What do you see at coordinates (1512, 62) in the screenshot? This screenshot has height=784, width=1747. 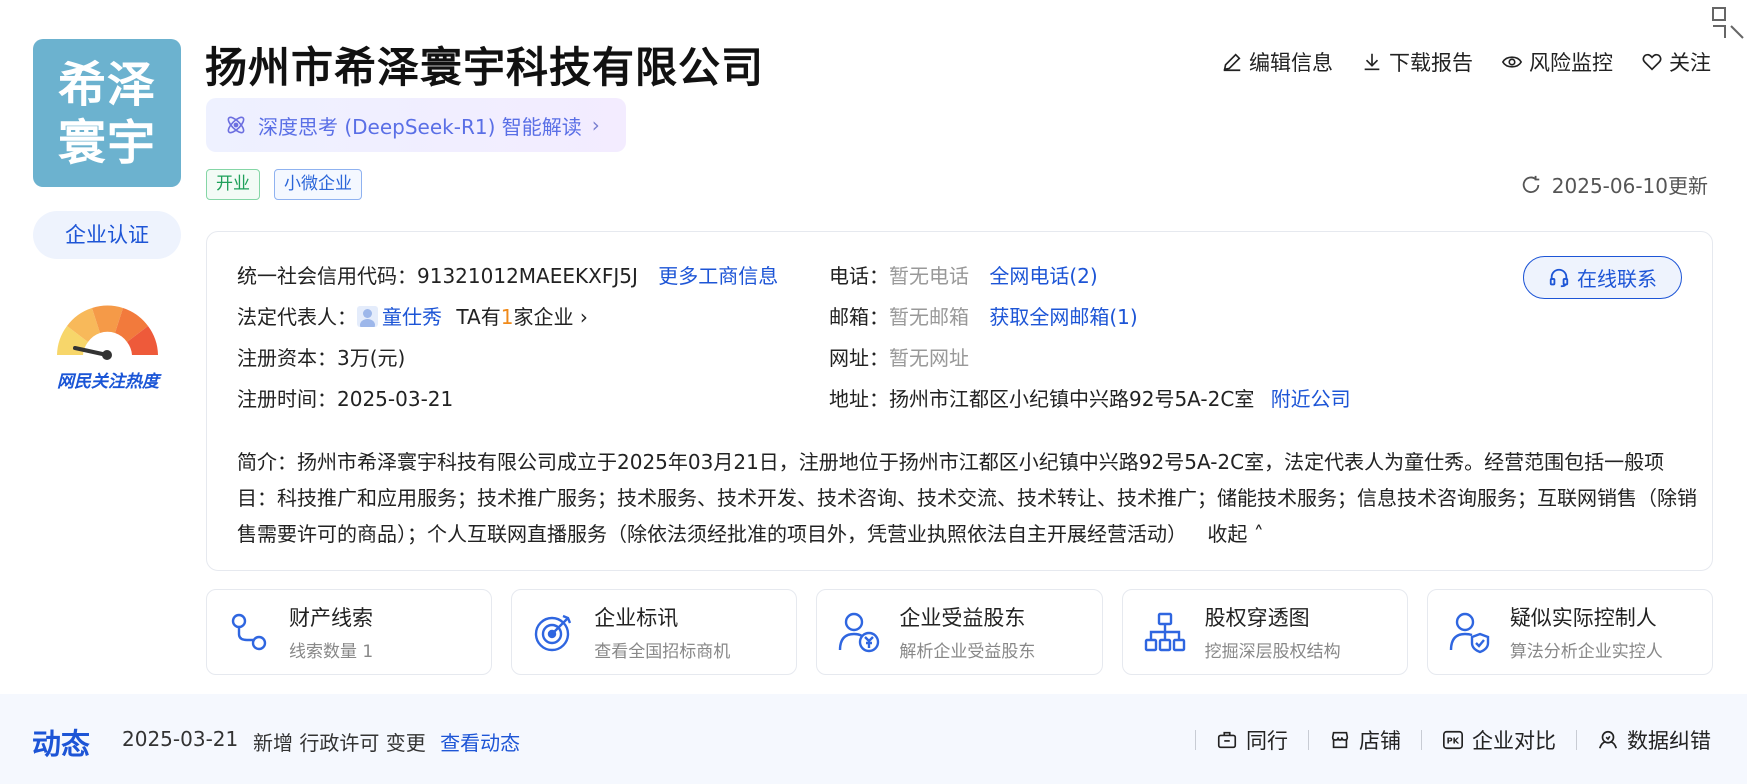 I see `eye-icon` at bounding box center [1512, 62].